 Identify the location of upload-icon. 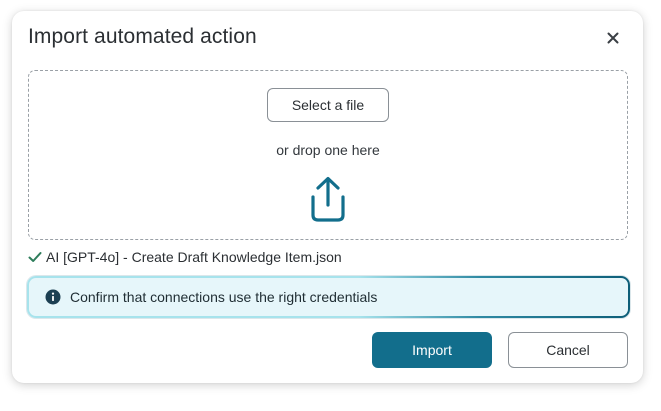
(328, 199).